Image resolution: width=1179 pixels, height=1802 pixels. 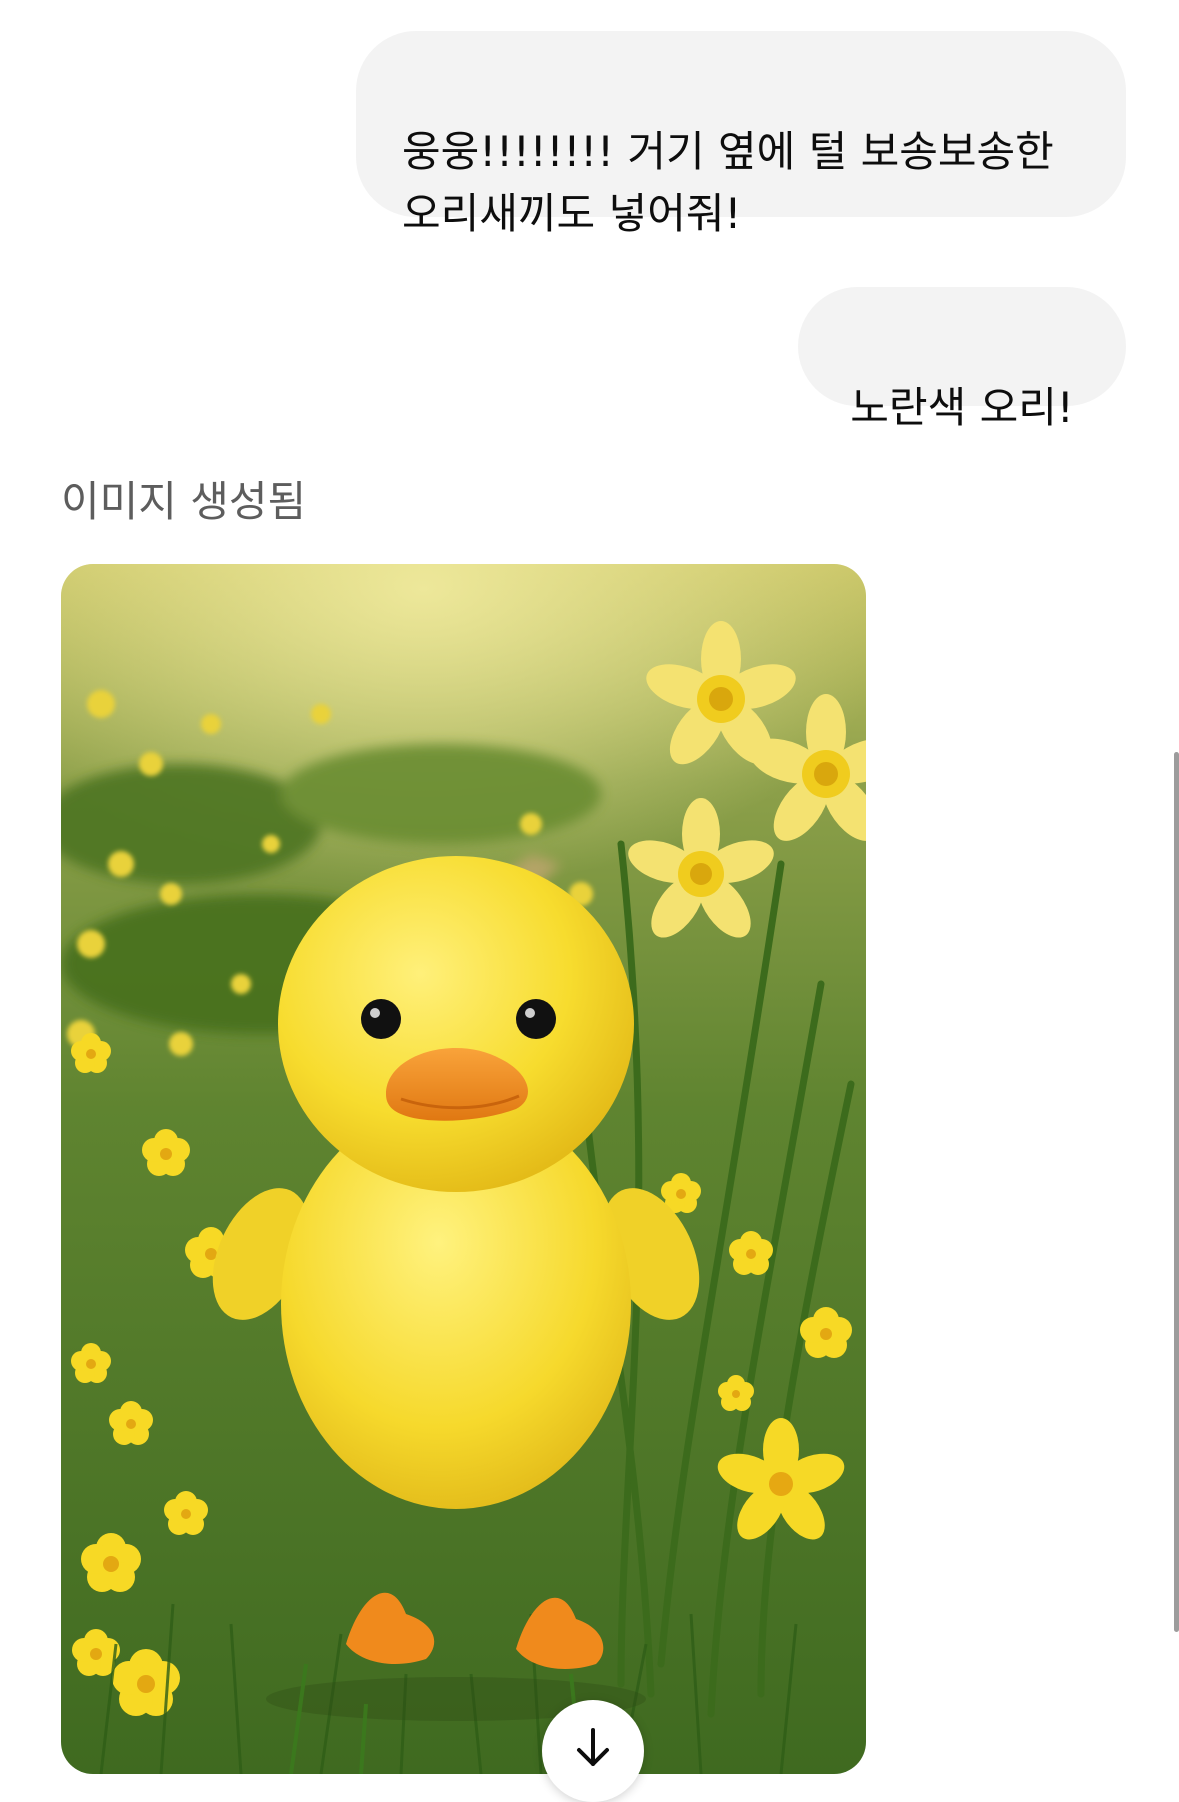 I want to click on user-message-bubble: 웅웅!!!!!!!! 거기 옆에 털 보송보송한 오리새끼도 넣어줘!, so click(x=741, y=134).